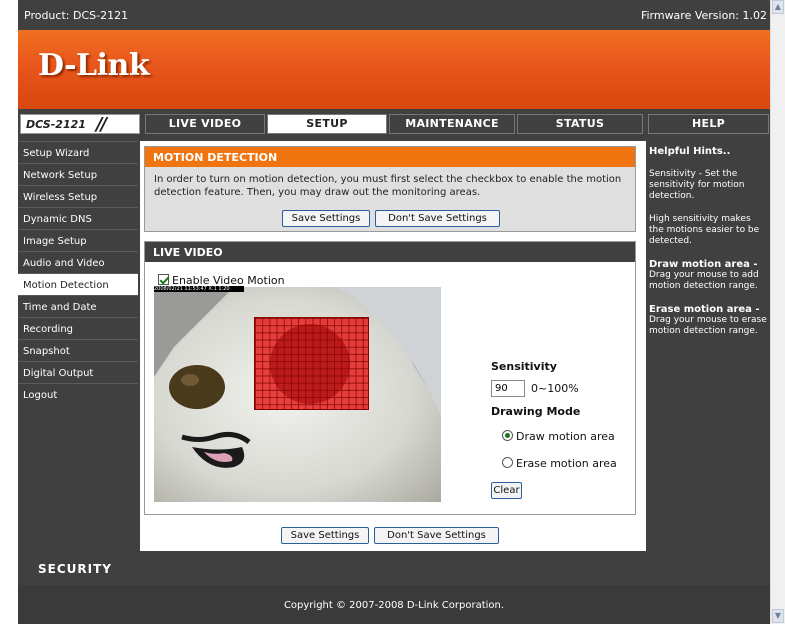  I want to click on motion-detection-title: MOTION DETECTION, so click(390, 157).